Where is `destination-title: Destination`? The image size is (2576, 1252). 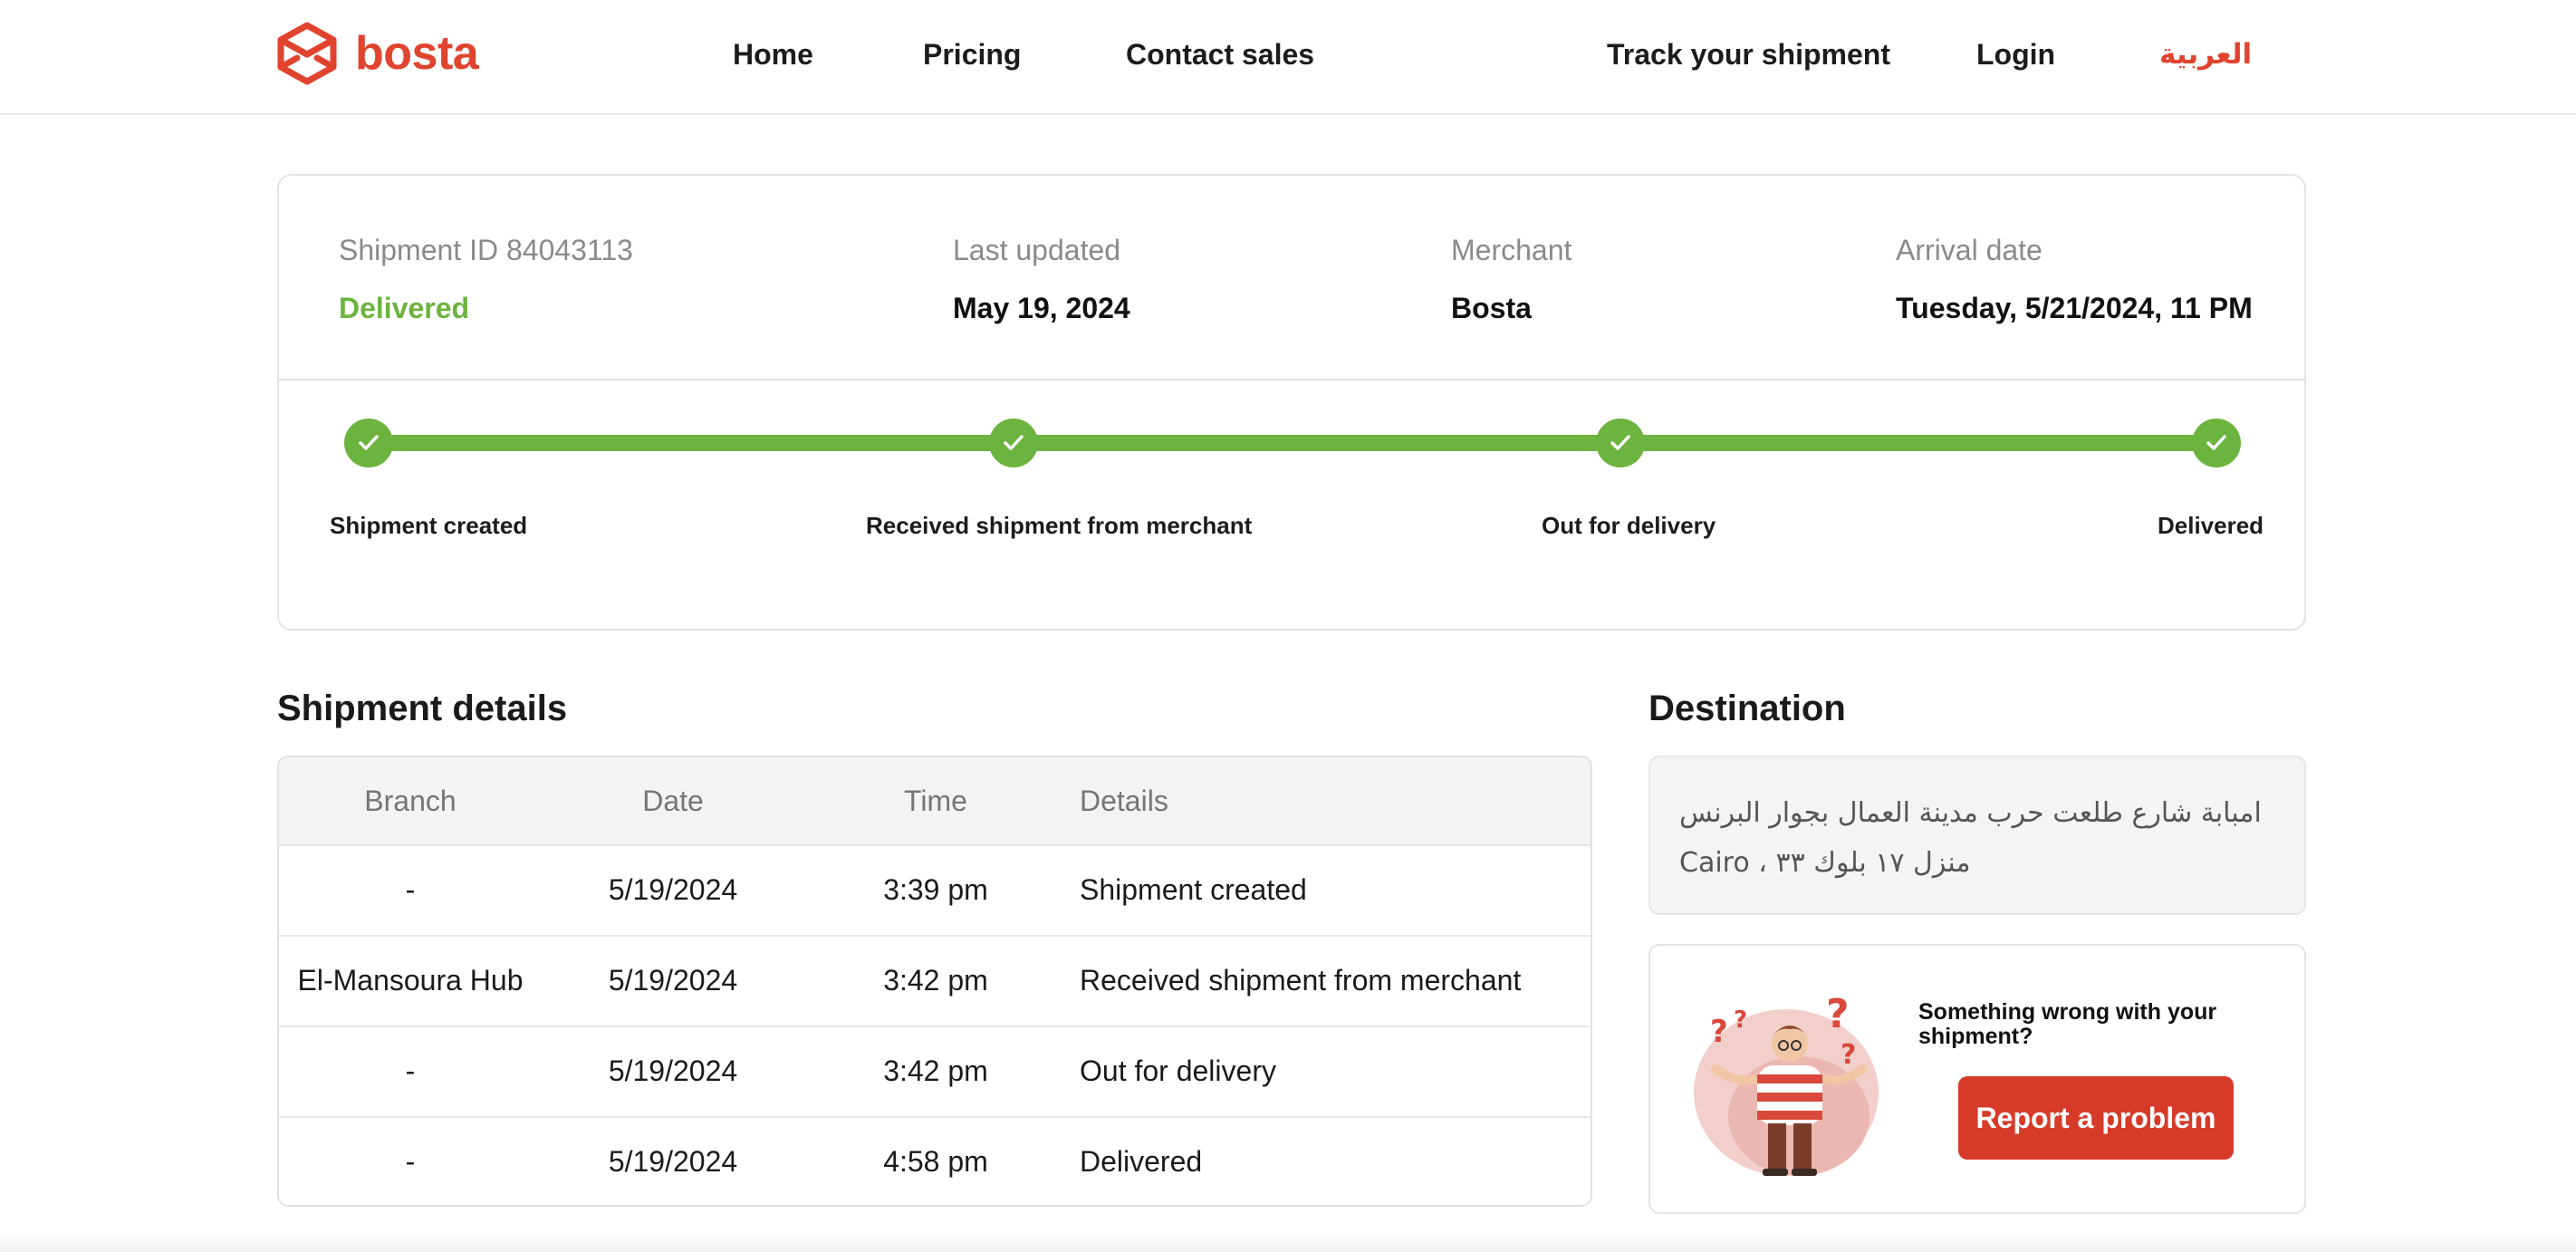
destination-title: Destination is located at coordinates (1747, 708).